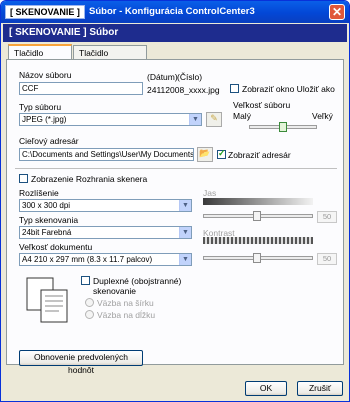  What do you see at coordinates (259, 155) in the screenshot?
I see `show-folder-label: Zobraziť adresár` at bounding box center [259, 155].